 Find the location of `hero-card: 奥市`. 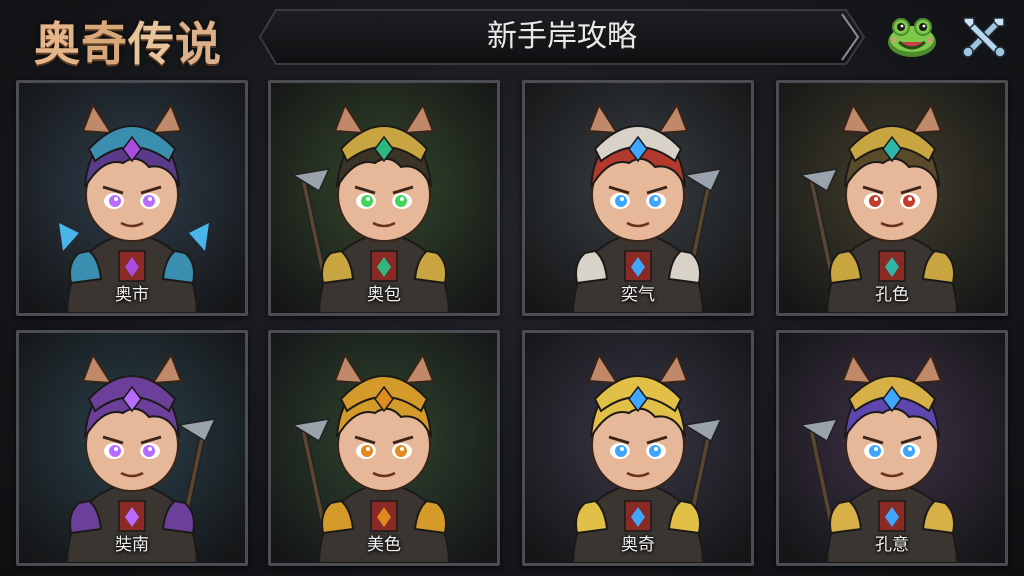

hero-card: 奥市 is located at coordinates (132, 198).